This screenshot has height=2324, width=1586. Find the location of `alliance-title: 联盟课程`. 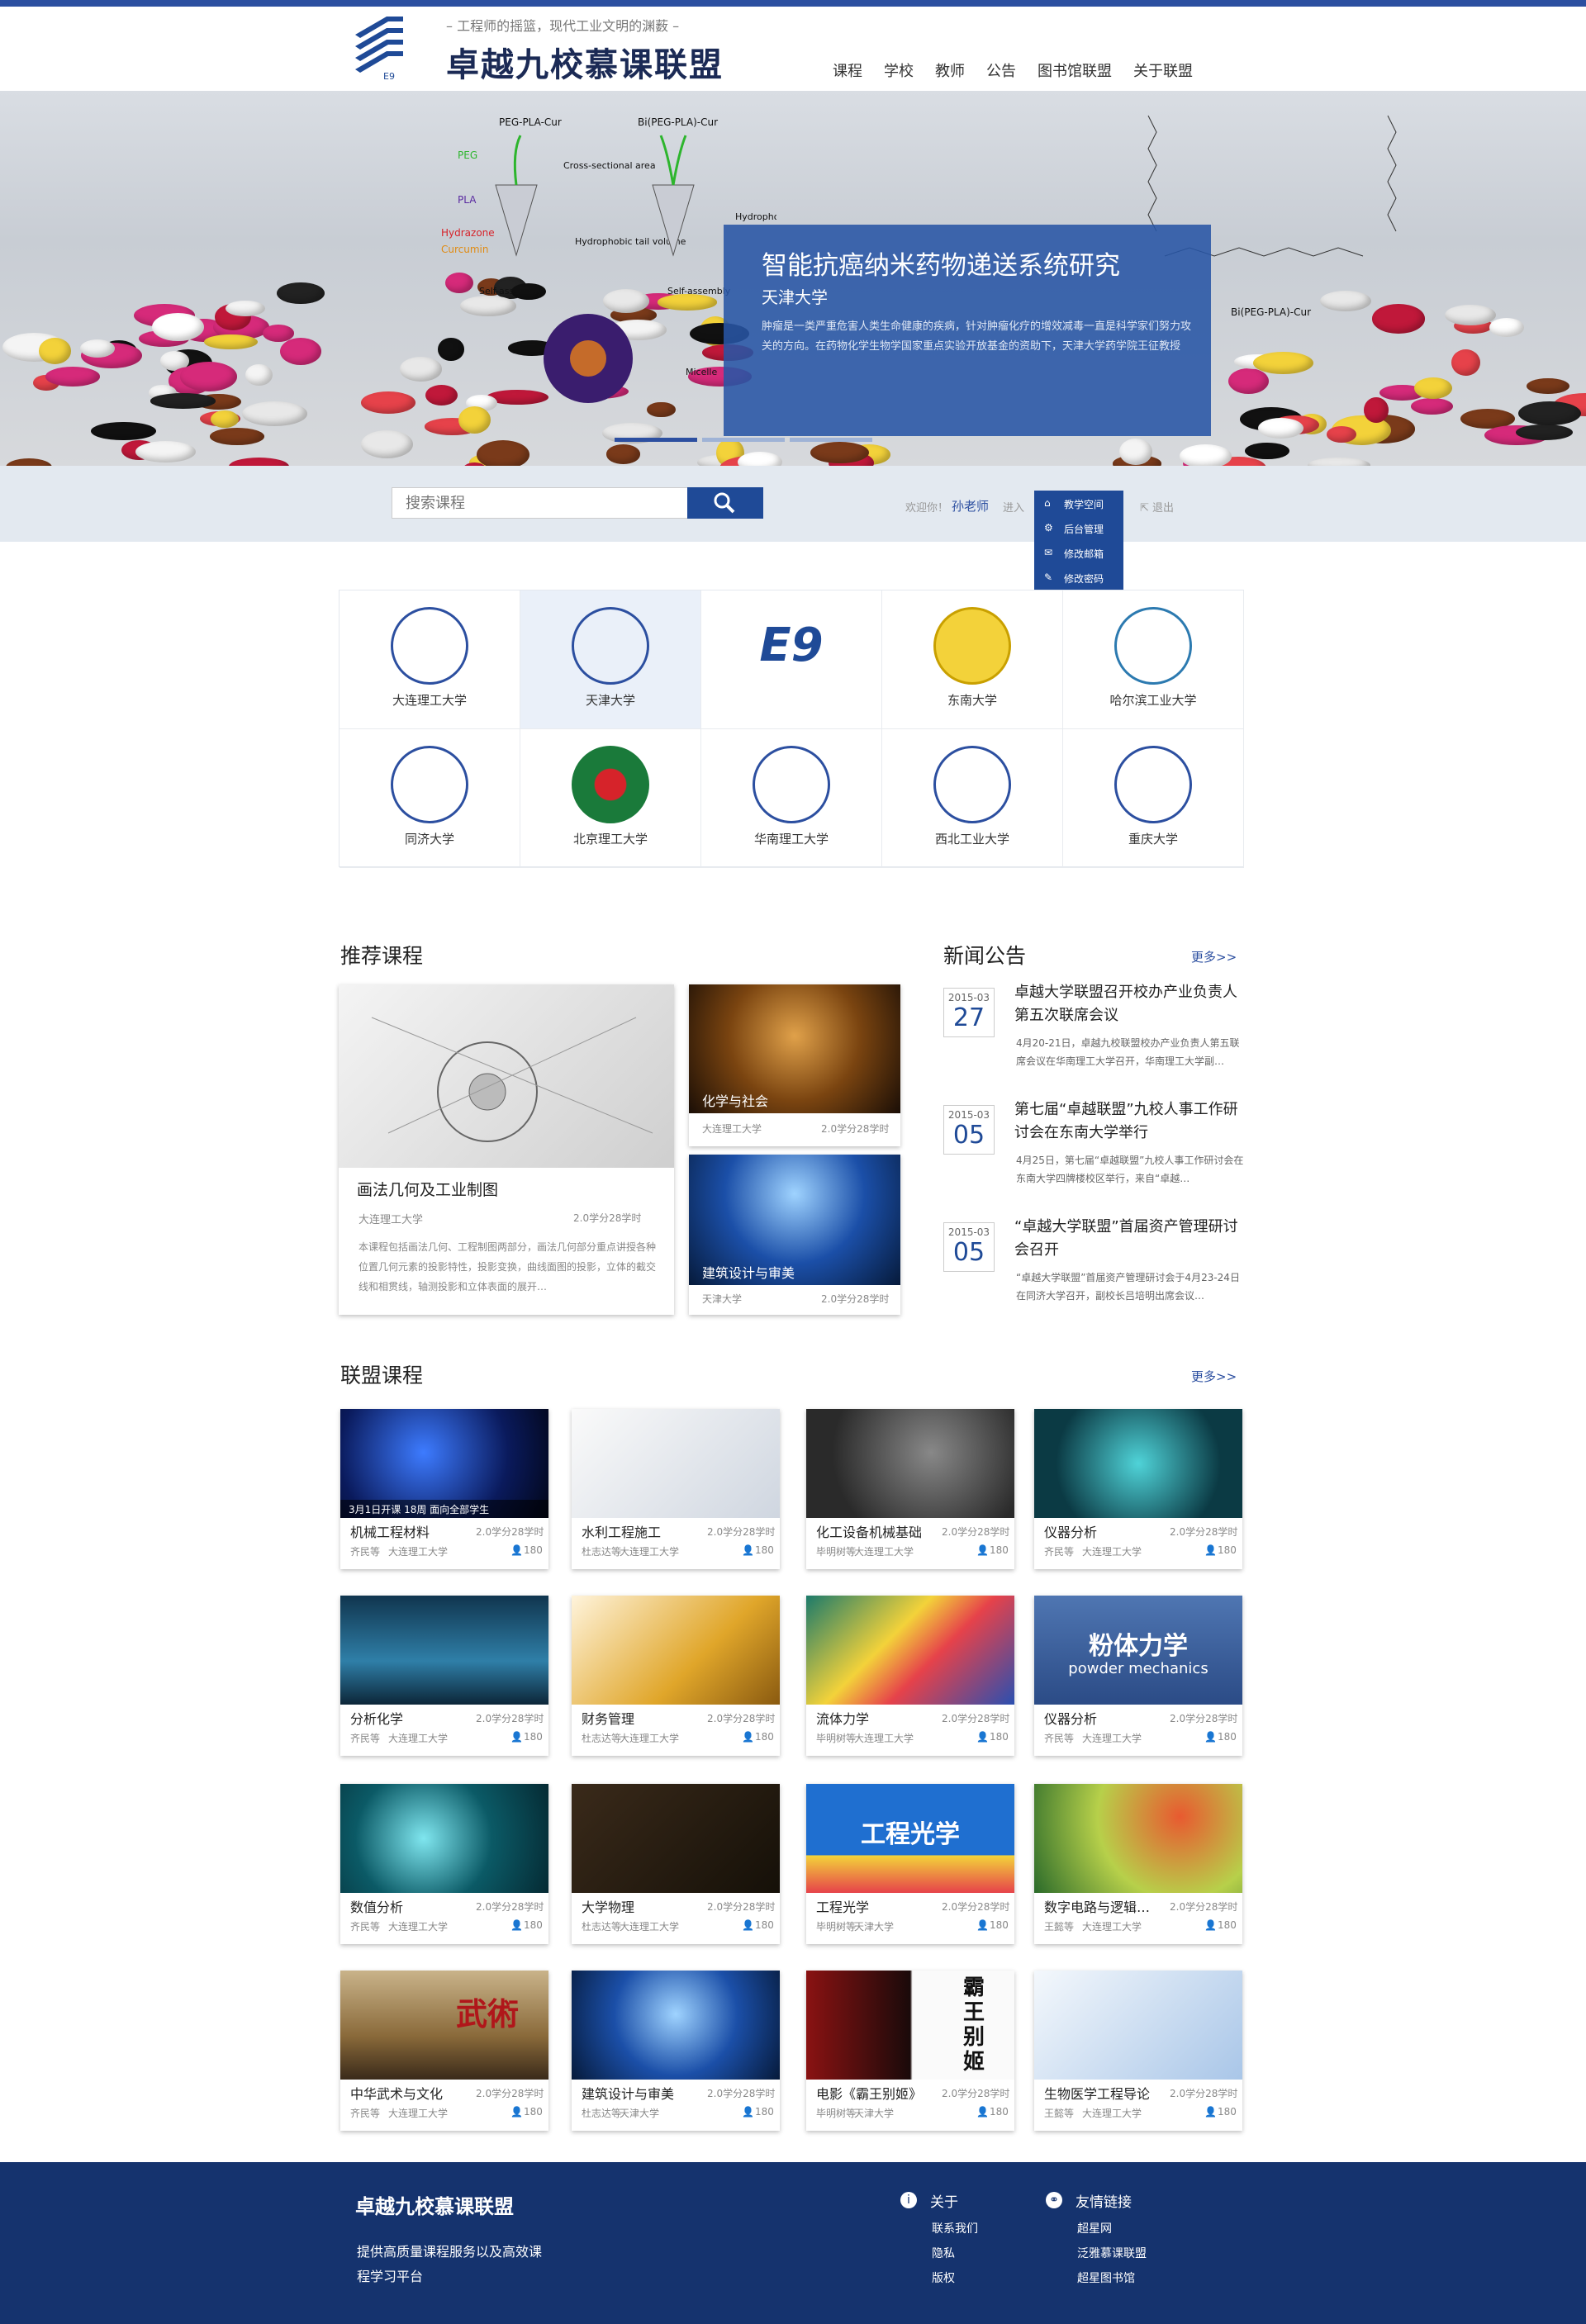

alliance-title: 联盟课程 is located at coordinates (382, 1375).